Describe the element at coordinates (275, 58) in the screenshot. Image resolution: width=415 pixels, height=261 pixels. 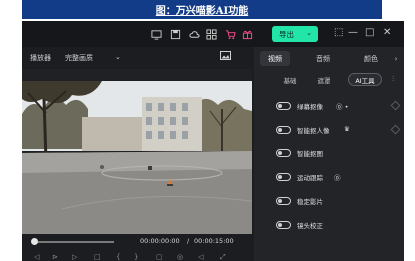
I see `tab-video: 视频` at that location.